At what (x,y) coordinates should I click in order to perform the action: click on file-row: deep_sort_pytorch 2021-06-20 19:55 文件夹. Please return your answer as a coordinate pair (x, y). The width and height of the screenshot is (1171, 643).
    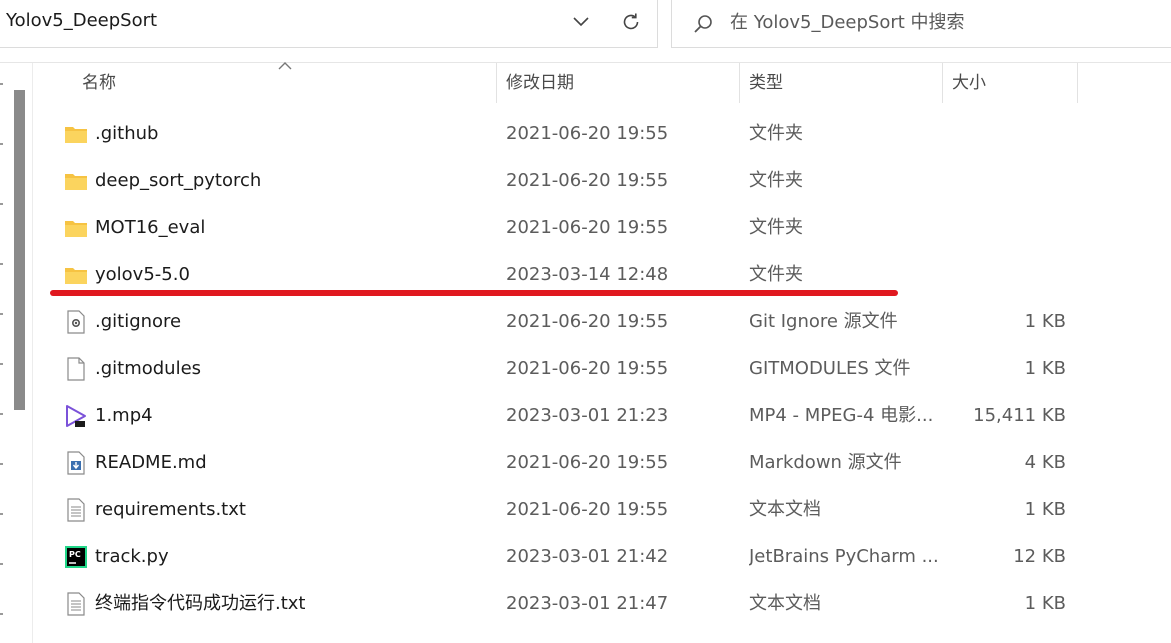
    Looking at the image, I should click on (602, 180).